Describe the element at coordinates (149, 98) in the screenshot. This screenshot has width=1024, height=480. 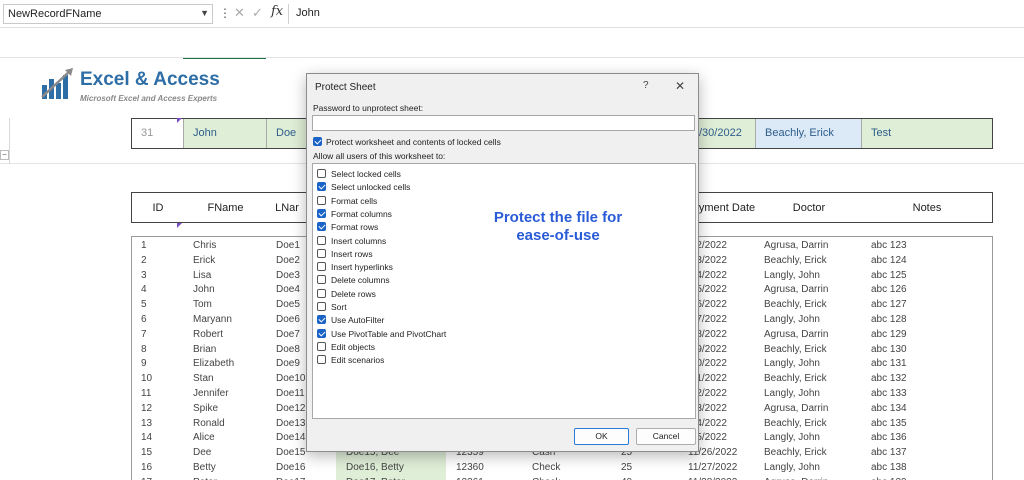
I see `logo-subtitle: Microsoft Excel and Access Experts` at that location.